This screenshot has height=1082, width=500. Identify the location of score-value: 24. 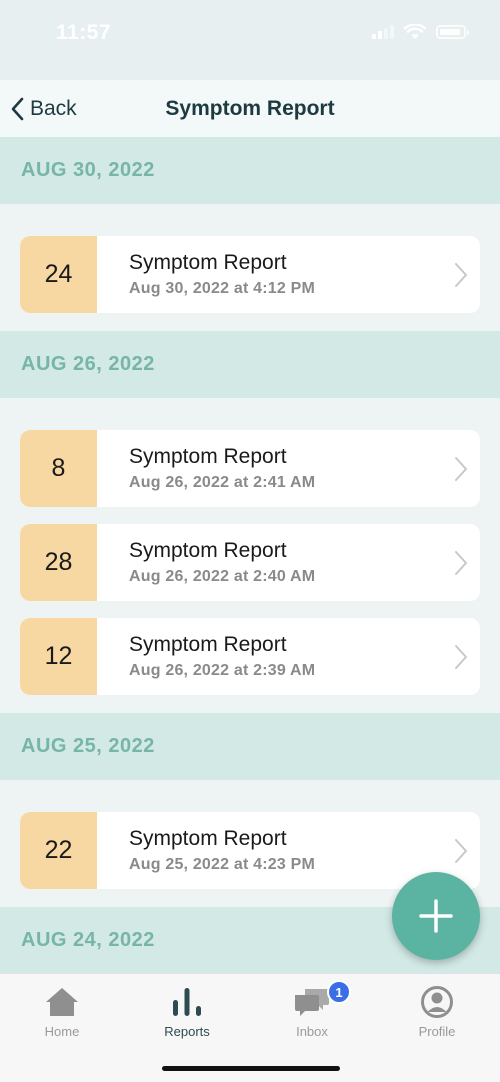
(58, 274).